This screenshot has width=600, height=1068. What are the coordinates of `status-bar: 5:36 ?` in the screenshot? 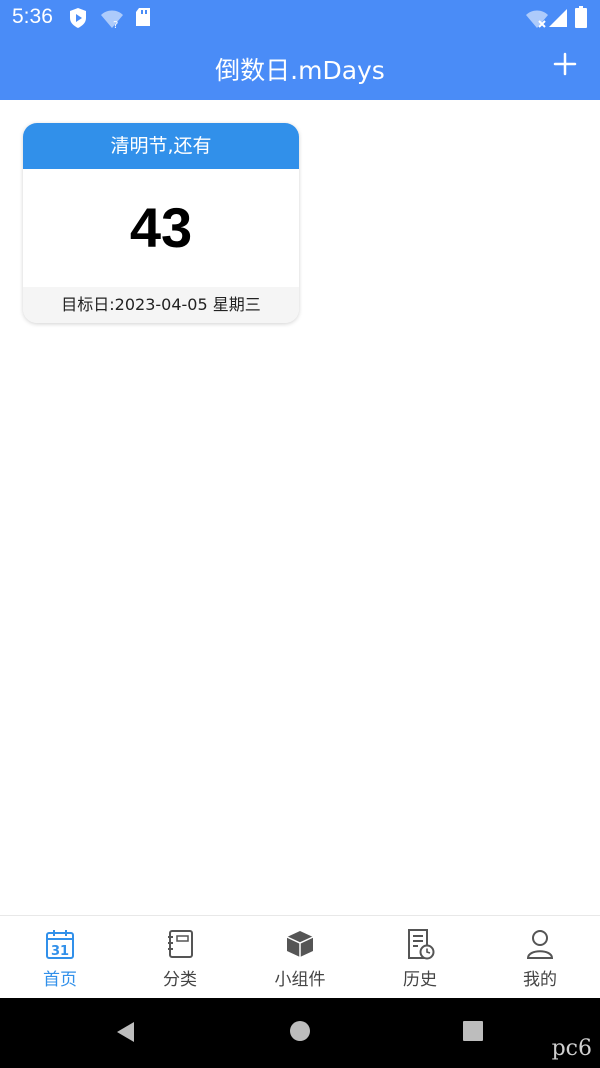 It's located at (300, 18).